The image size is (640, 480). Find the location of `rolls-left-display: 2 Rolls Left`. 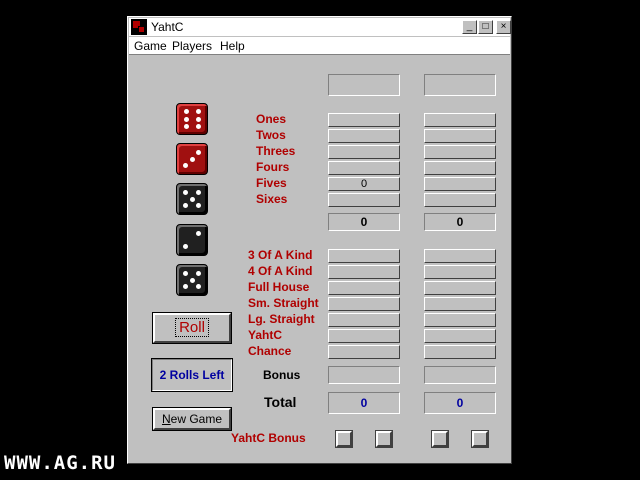

rolls-left-display: 2 Rolls Left is located at coordinates (192, 375).